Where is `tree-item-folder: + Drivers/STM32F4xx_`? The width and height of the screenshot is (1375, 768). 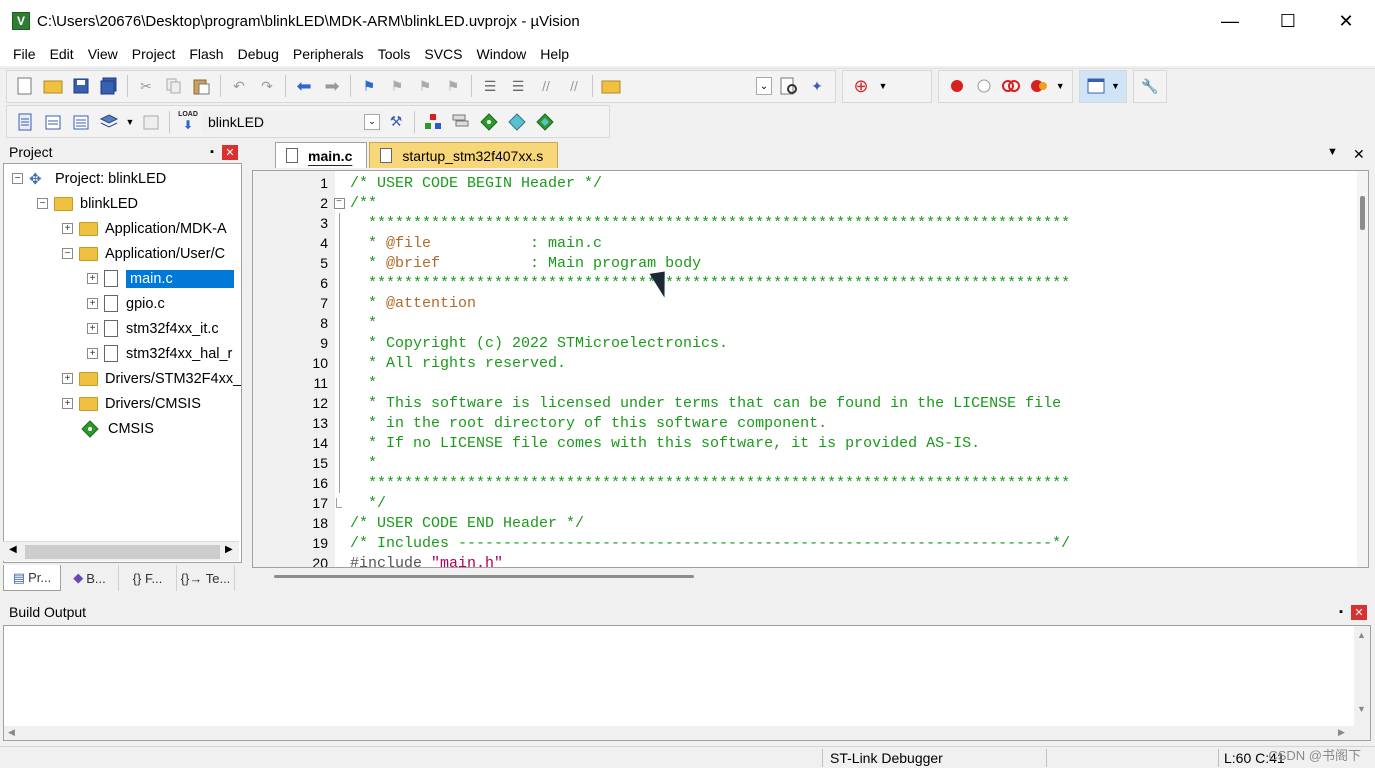 tree-item-folder: + Drivers/STM32F4xx_ is located at coordinates (151, 378).